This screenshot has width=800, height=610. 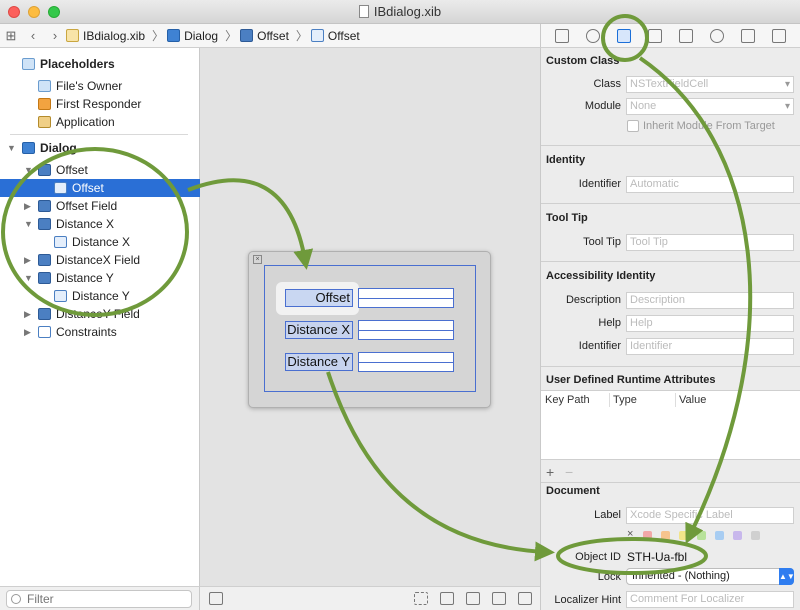 I want to click on remove-attribute-button: −, so click(x=569, y=472).